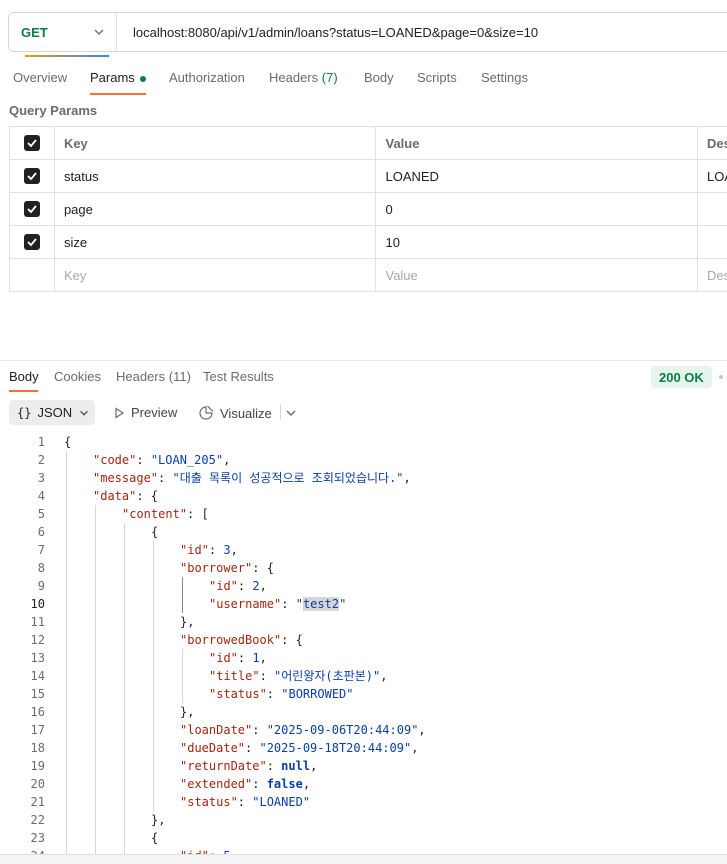  I want to click on code-line: 18 "dueDate": "2025-09-18T20:44:09",, so click(363, 748).